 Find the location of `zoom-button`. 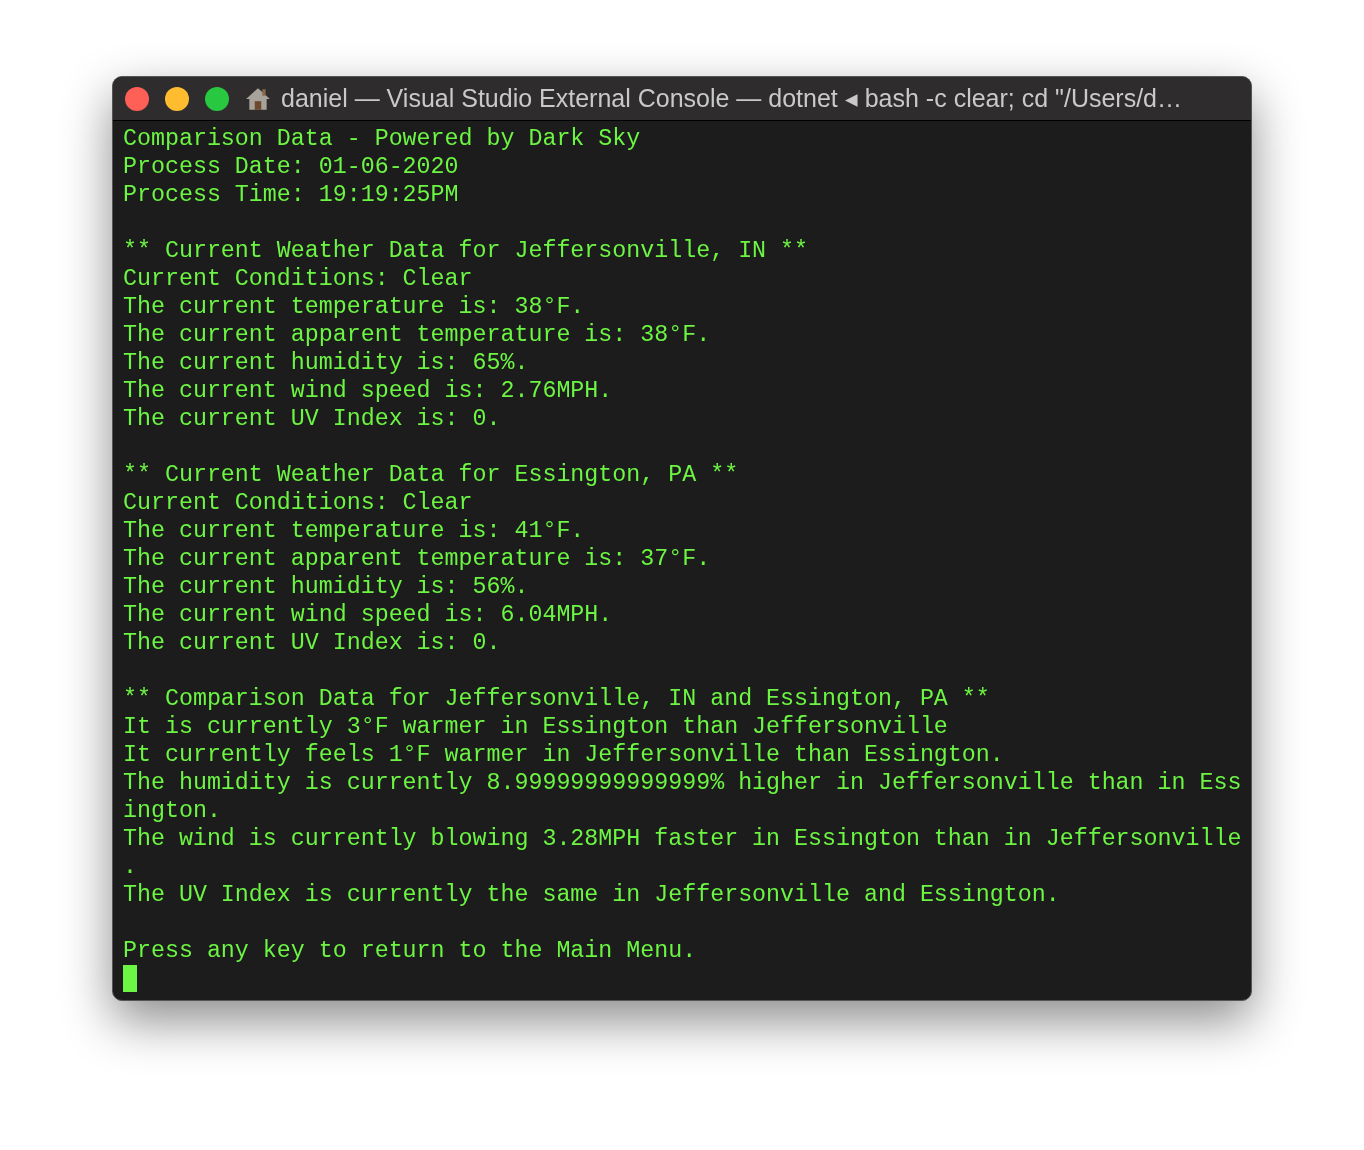

zoom-button is located at coordinates (217, 98).